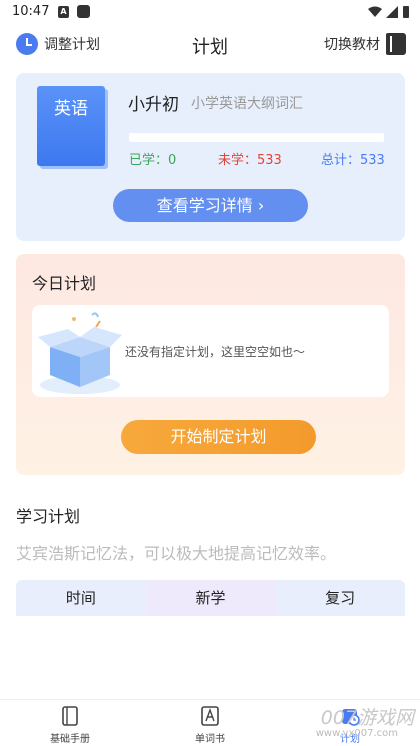  What do you see at coordinates (153, 160) in the screenshot?
I see `learned-count: 已学：0` at bounding box center [153, 160].